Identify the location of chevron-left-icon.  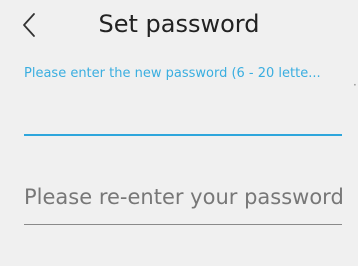
(29, 25).